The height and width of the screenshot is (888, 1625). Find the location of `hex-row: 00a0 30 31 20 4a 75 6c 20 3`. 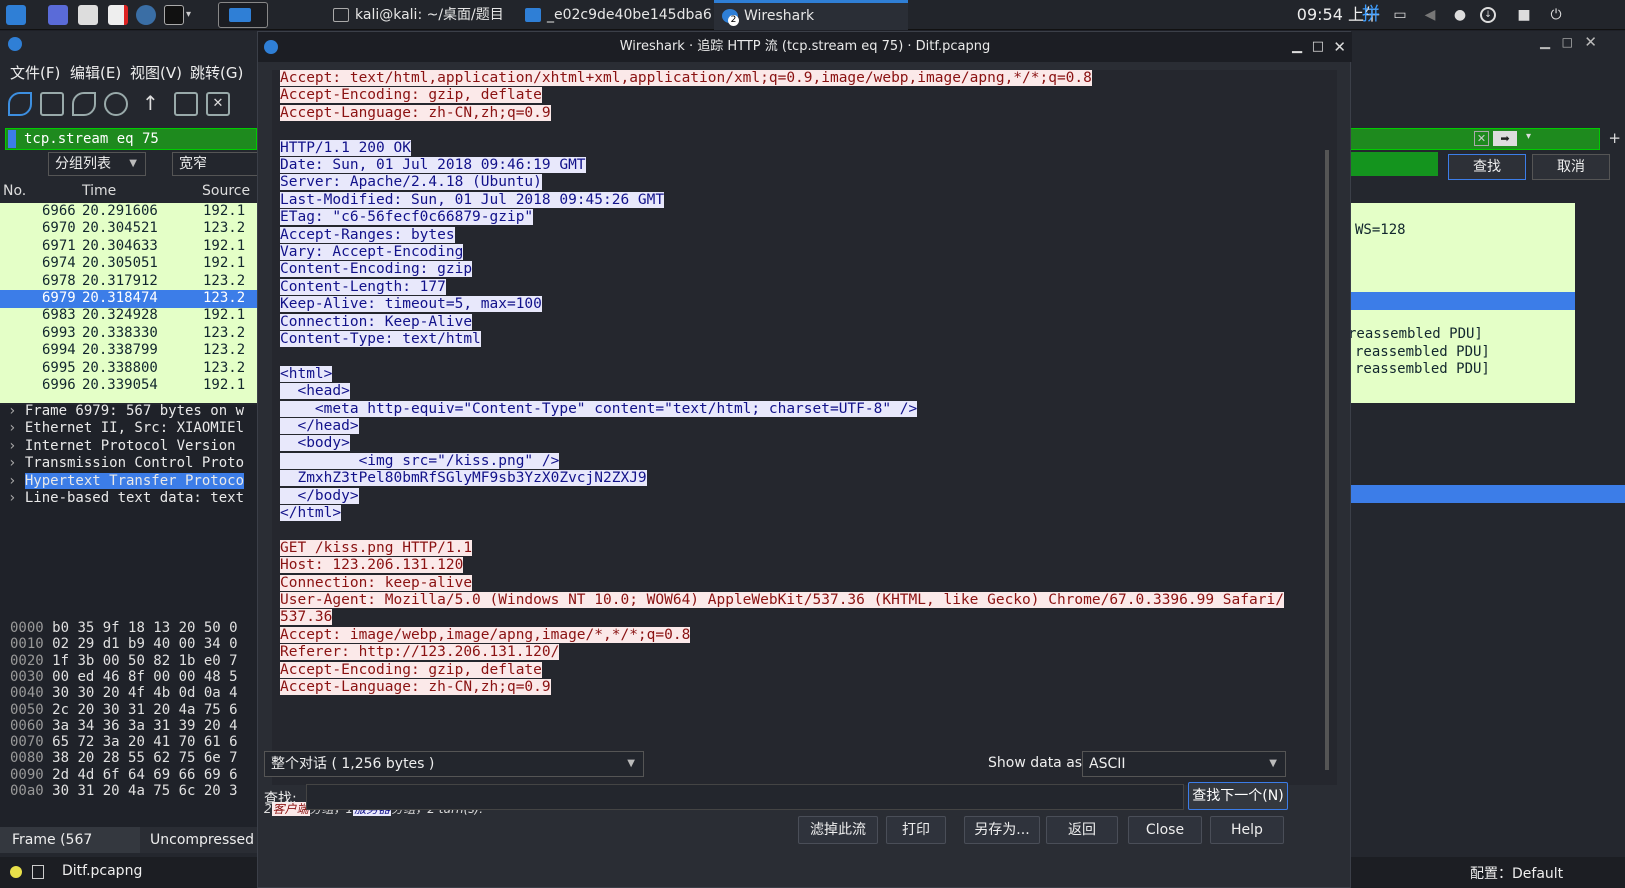

hex-row: 00a0 30 31 20 4a 75 6c 20 3 is located at coordinates (124, 791).